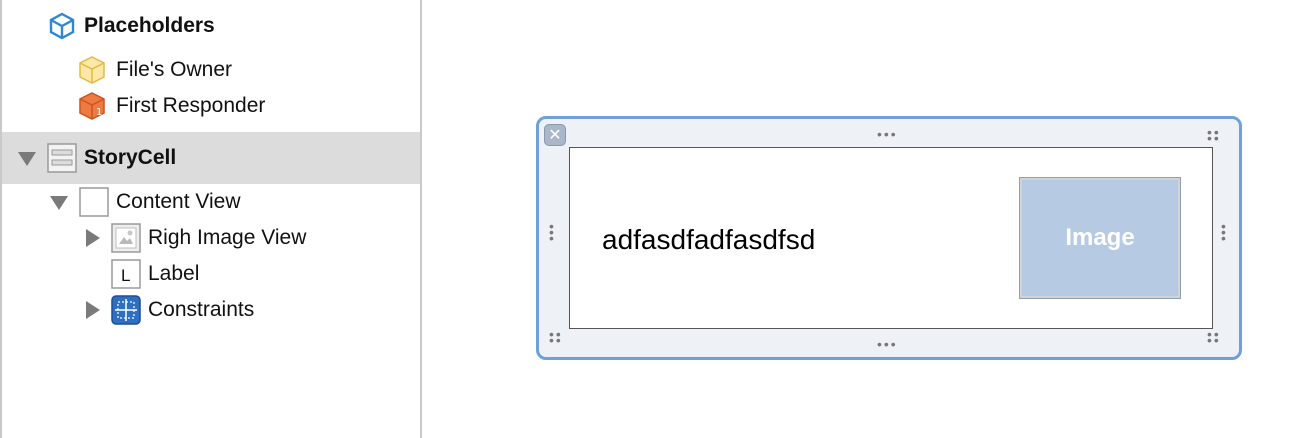 The width and height of the screenshot is (1316, 438). I want to click on label-item-label: Label, so click(174, 273).